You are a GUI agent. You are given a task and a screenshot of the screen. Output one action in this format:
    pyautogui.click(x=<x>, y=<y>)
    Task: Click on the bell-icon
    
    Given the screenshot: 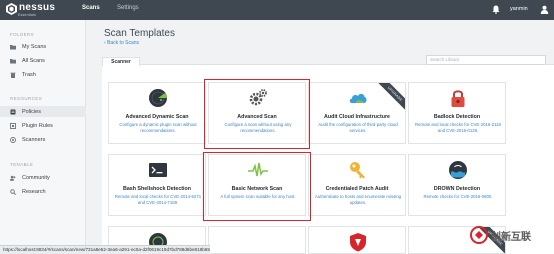 What is the action you would take?
    pyautogui.click(x=496, y=9)
    